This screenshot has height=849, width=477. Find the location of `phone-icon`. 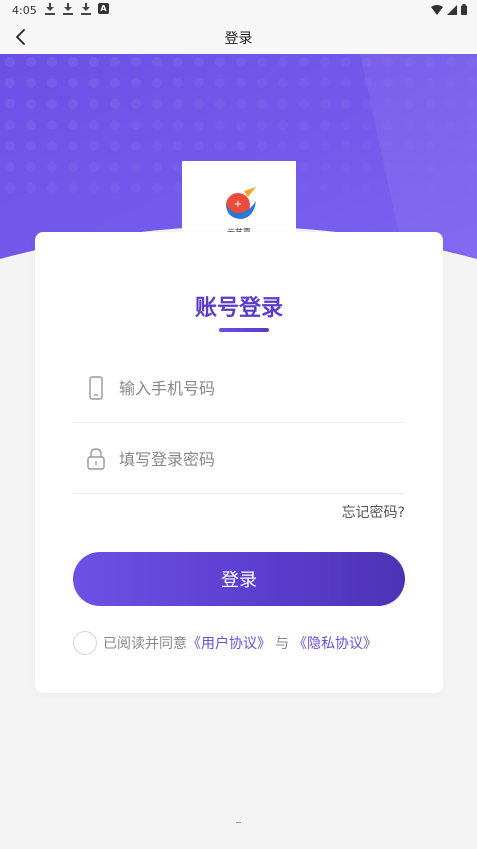

phone-icon is located at coordinates (96, 388).